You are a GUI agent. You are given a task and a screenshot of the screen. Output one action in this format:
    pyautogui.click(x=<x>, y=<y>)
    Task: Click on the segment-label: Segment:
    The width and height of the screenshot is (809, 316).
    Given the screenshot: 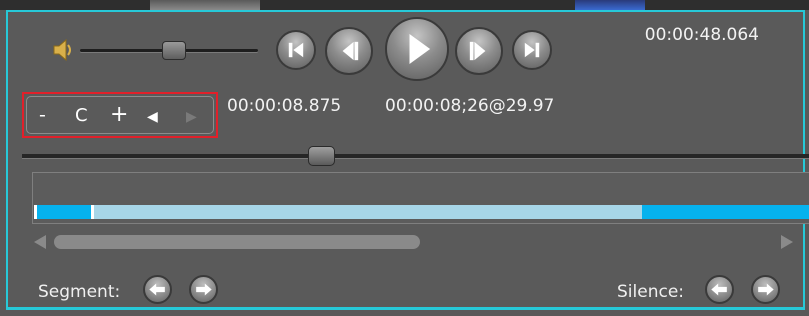 What is the action you would take?
    pyautogui.click(x=79, y=292)
    